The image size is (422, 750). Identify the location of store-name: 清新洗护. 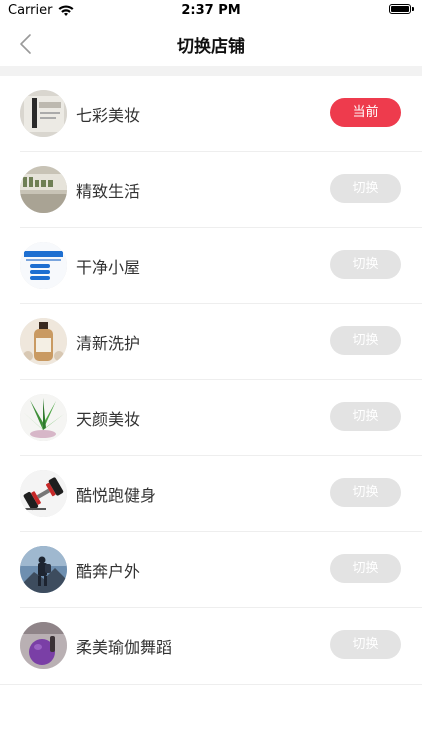
(108, 343).